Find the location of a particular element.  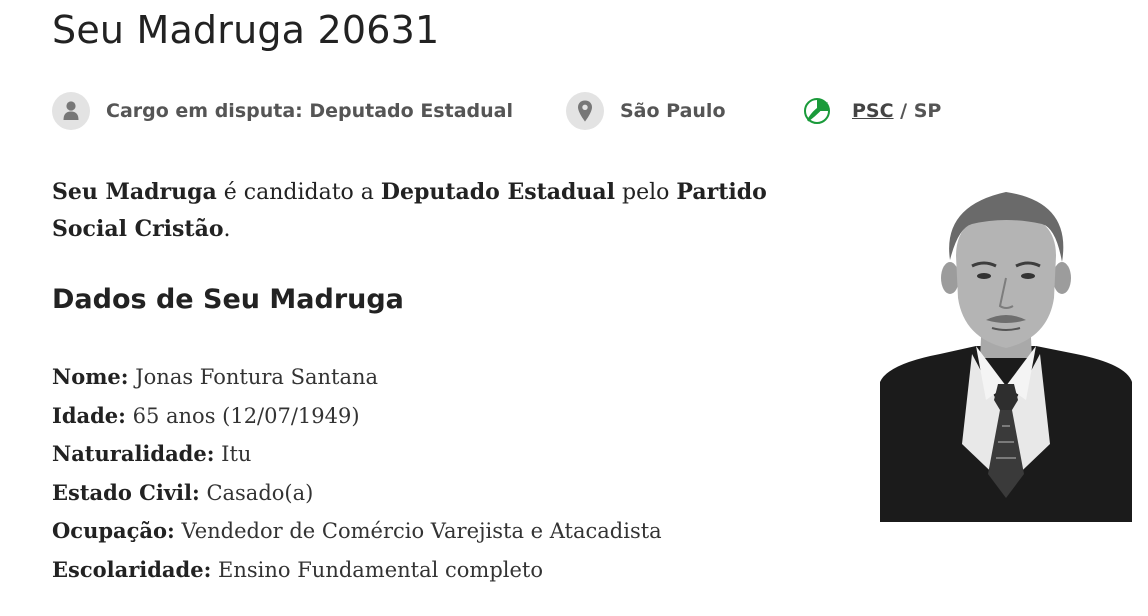

party-link: PSC is located at coordinates (873, 111).